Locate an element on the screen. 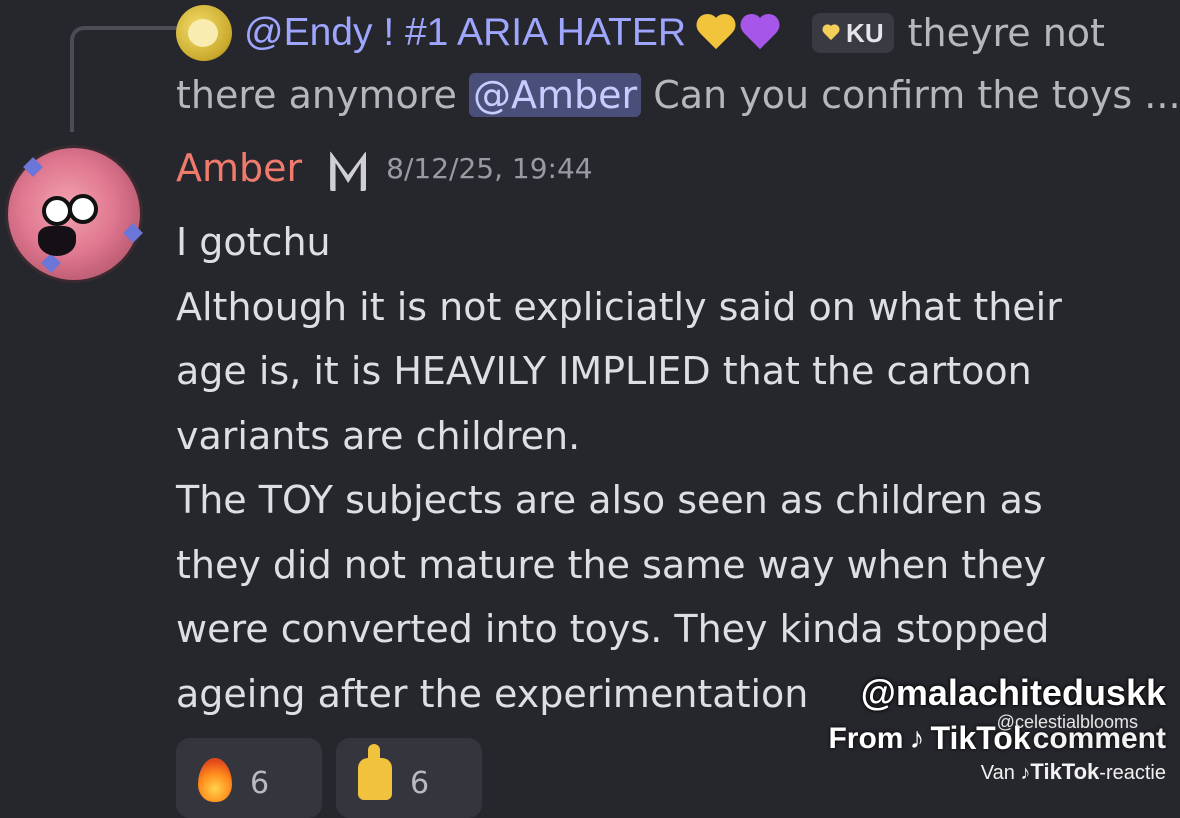 This screenshot has height=818, width=1180. thumbs-up-icon is located at coordinates (375, 772).